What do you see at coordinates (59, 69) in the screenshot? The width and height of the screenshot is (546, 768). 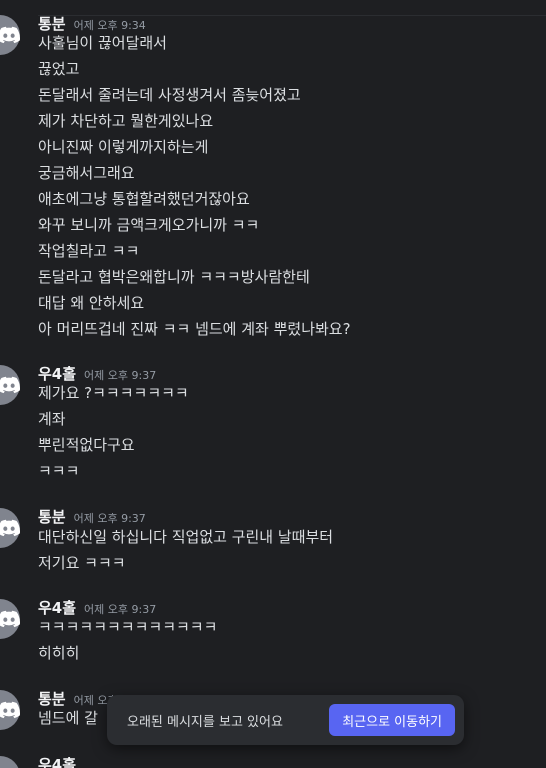 I see `message-text: 끊었고` at bounding box center [59, 69].